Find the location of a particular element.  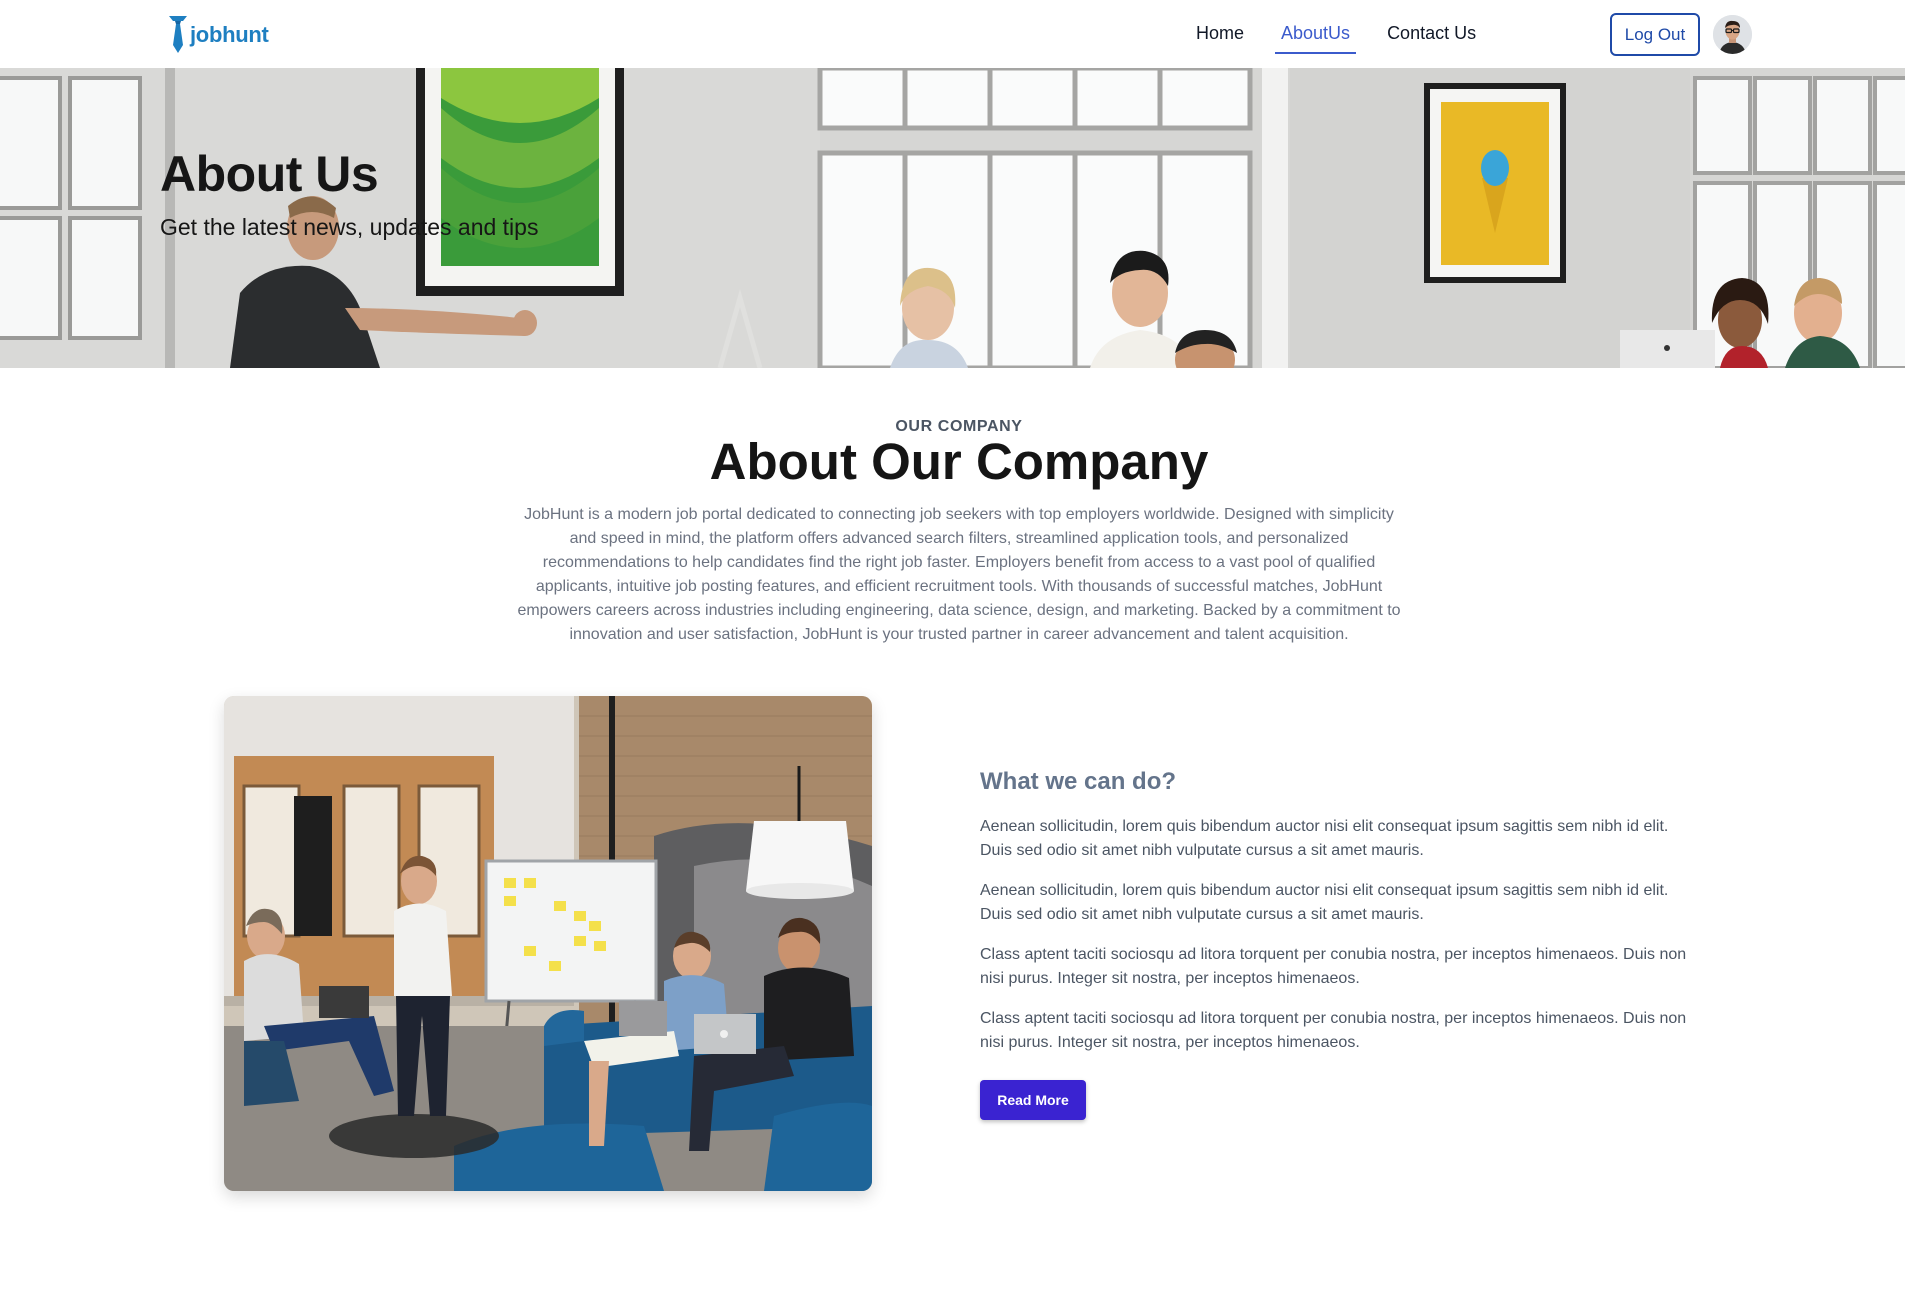

navbar: jobhunt Home AboutUs Contact Us Log Out is located at coordinates (952, 34).